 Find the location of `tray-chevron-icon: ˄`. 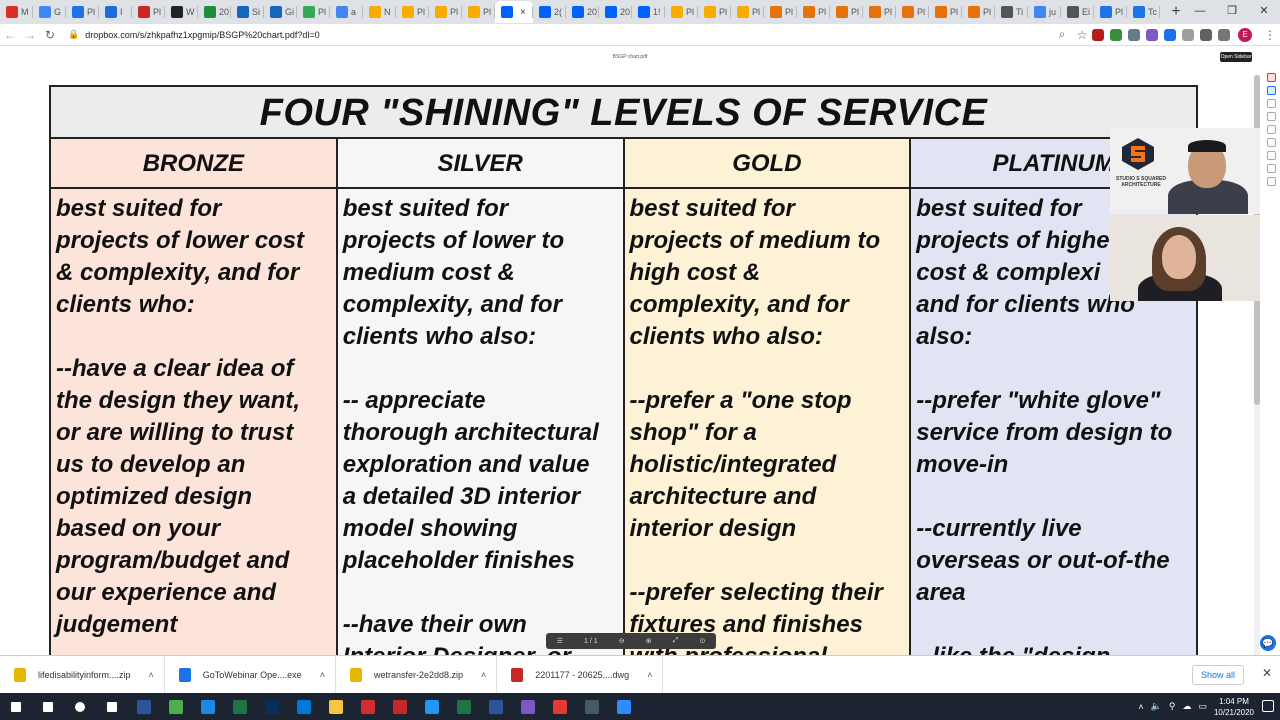

tray-chevron-icon: ˄ is located at coordinates (1140, 707).